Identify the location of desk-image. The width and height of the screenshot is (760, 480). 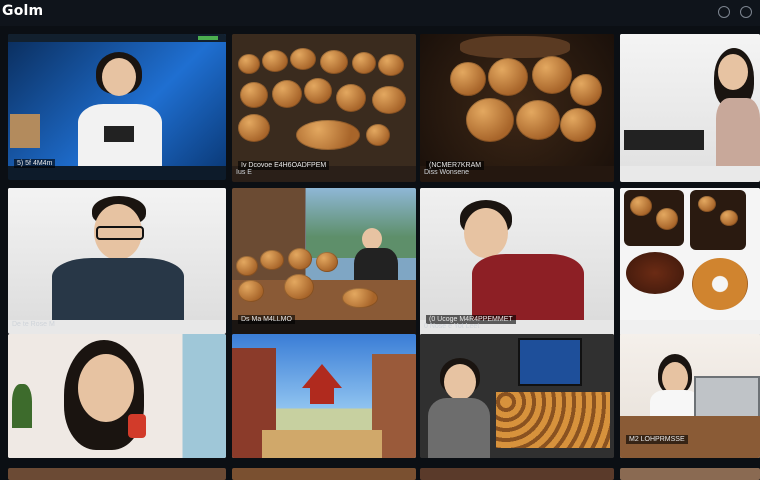
(664, 140).